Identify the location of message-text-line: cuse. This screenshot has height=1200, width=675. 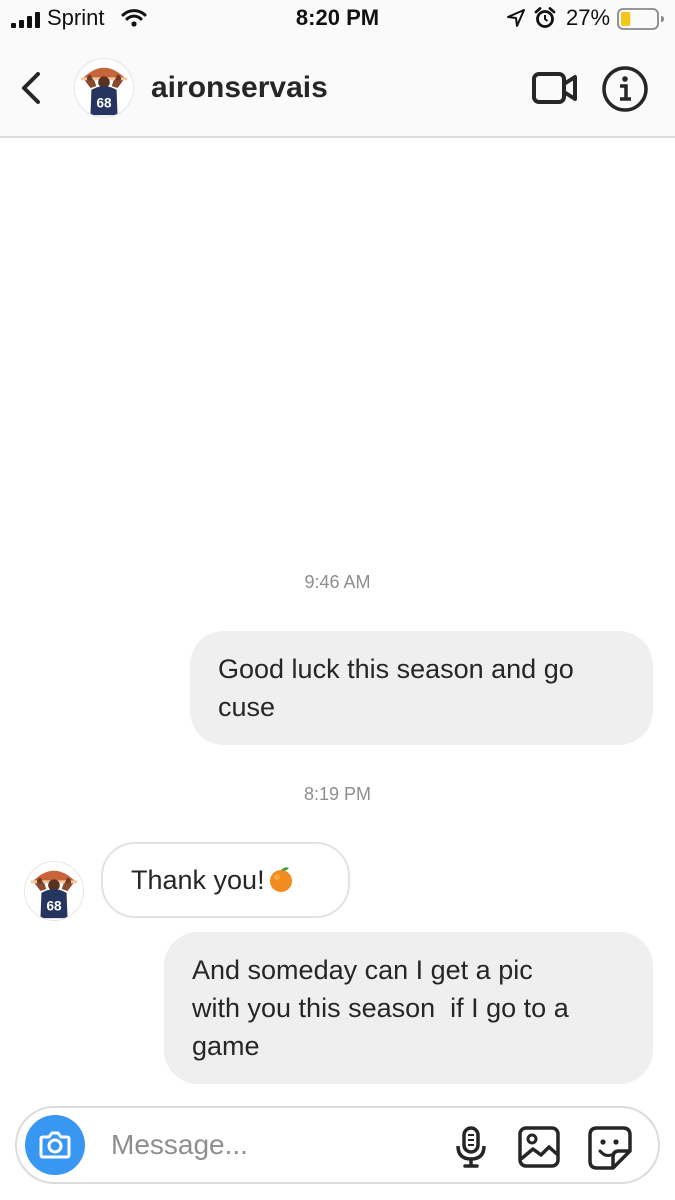
(247, 707).